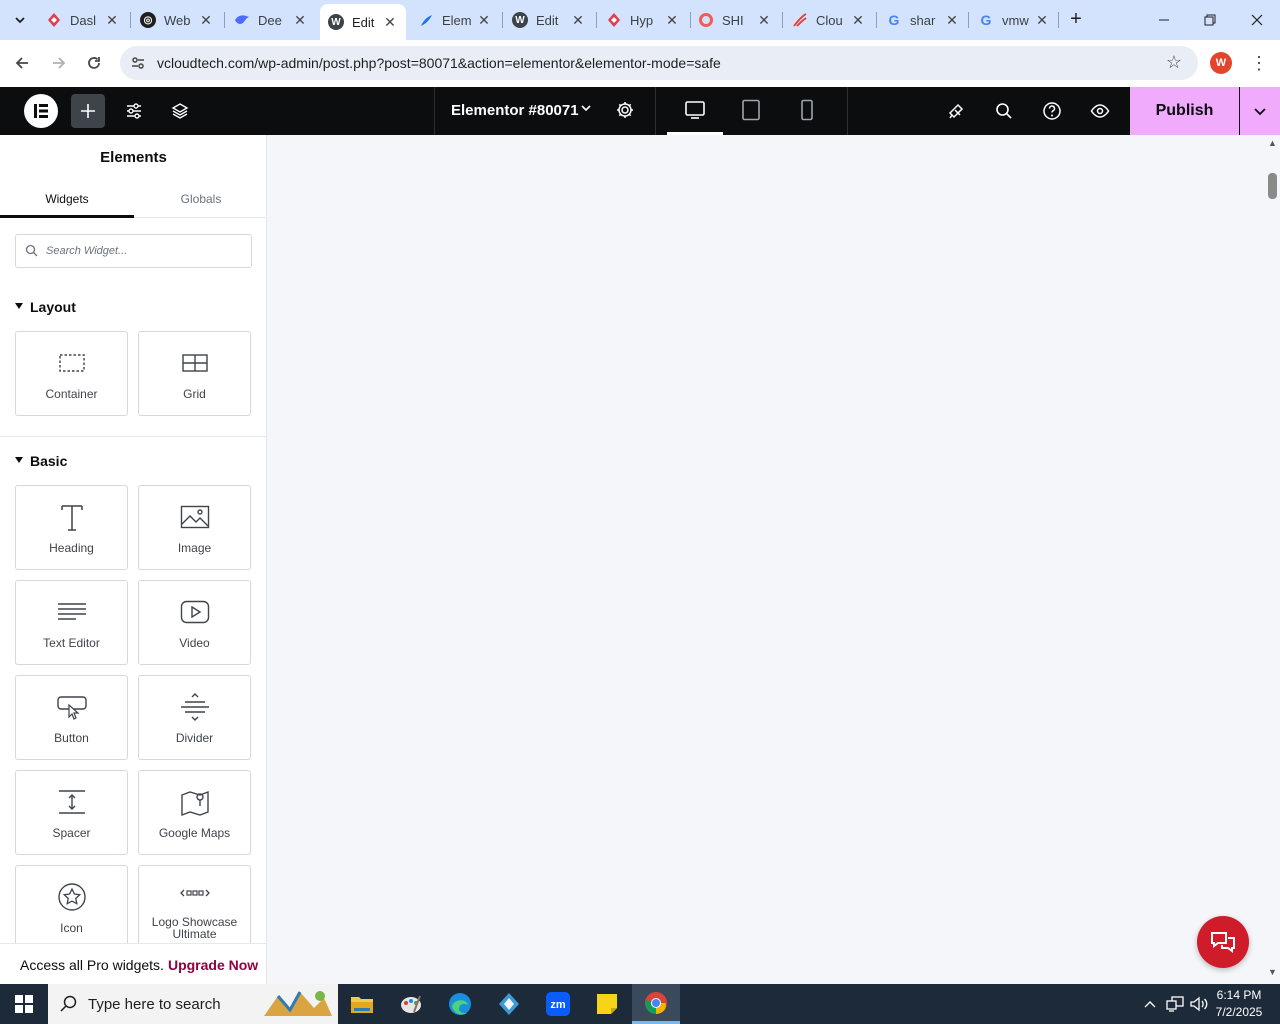  What do you see at coordinates (71, 363) in the screenshot?
I see `container-icon` at bounding box center [71, 363].